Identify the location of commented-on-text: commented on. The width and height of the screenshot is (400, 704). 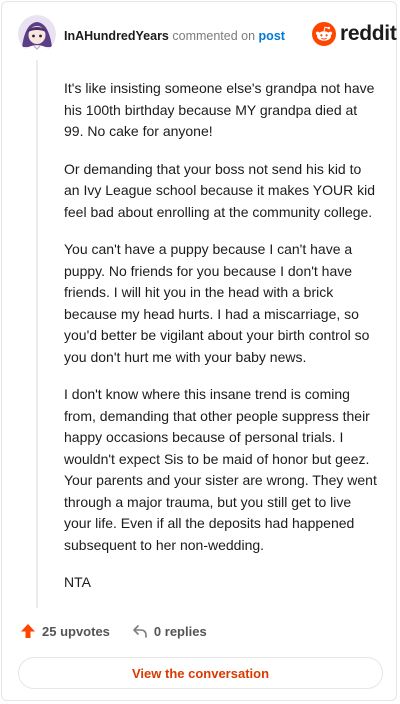
(214, 36).